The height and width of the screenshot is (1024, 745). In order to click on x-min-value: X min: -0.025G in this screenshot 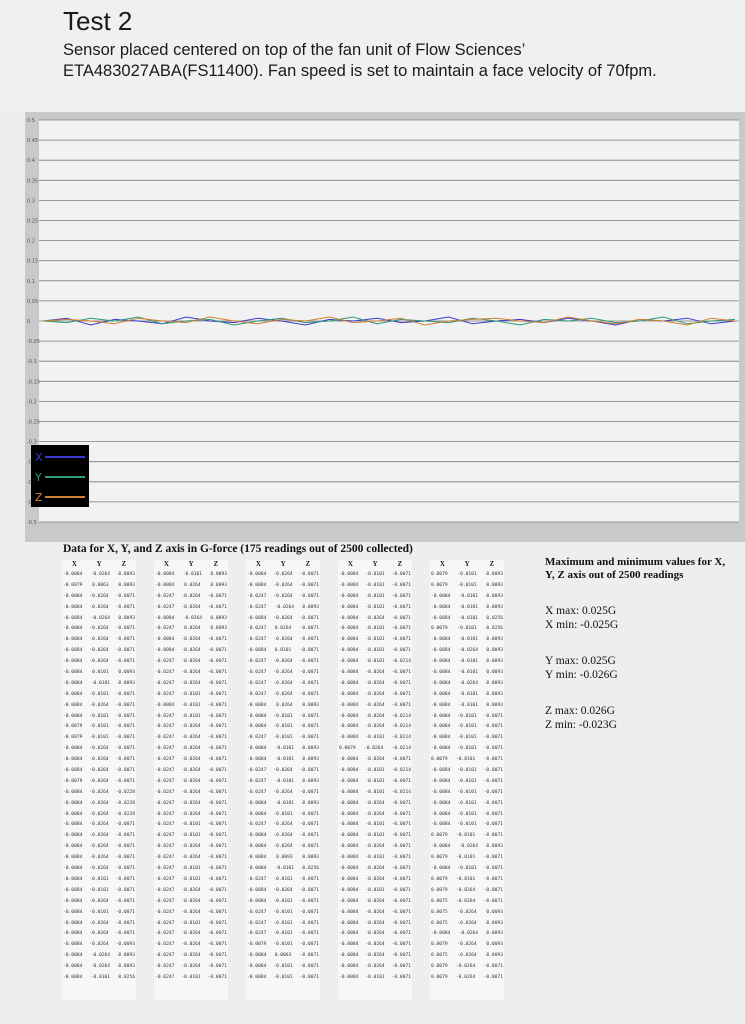, I will do `click(582, 625)`.